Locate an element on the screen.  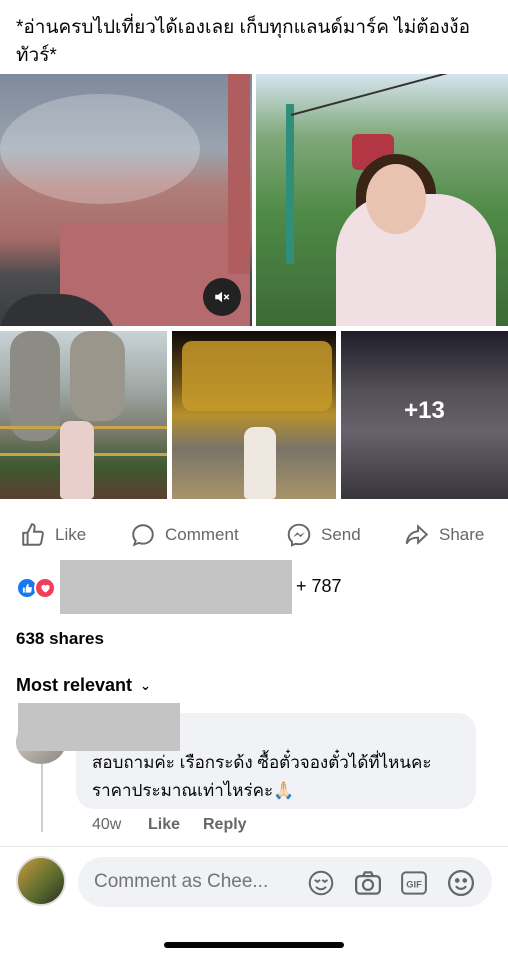
share-arrow-icon is located at coordinates (417, 534).